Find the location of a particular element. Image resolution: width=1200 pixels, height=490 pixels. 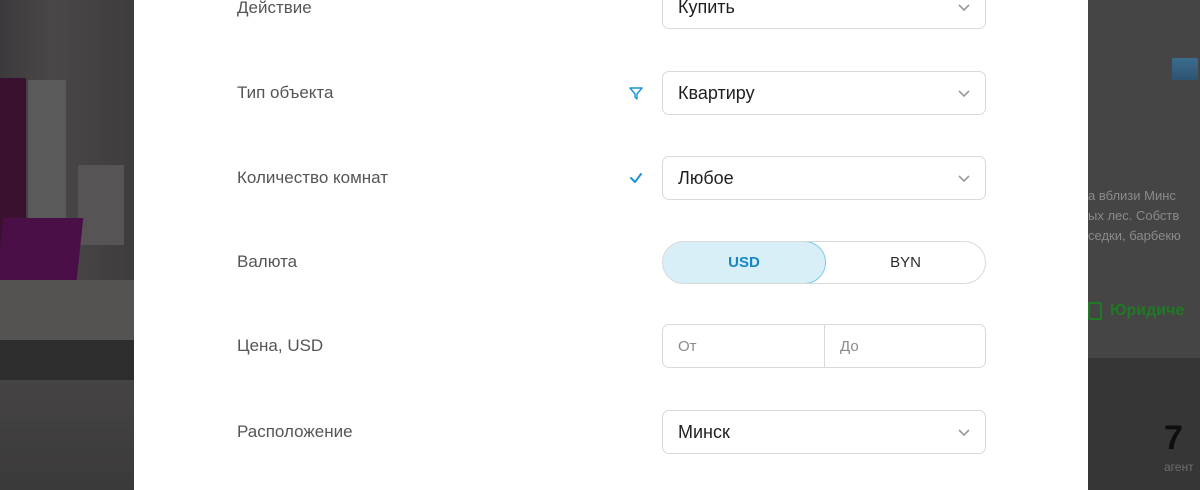

background-listing-left is located at coordinates (67, 245).